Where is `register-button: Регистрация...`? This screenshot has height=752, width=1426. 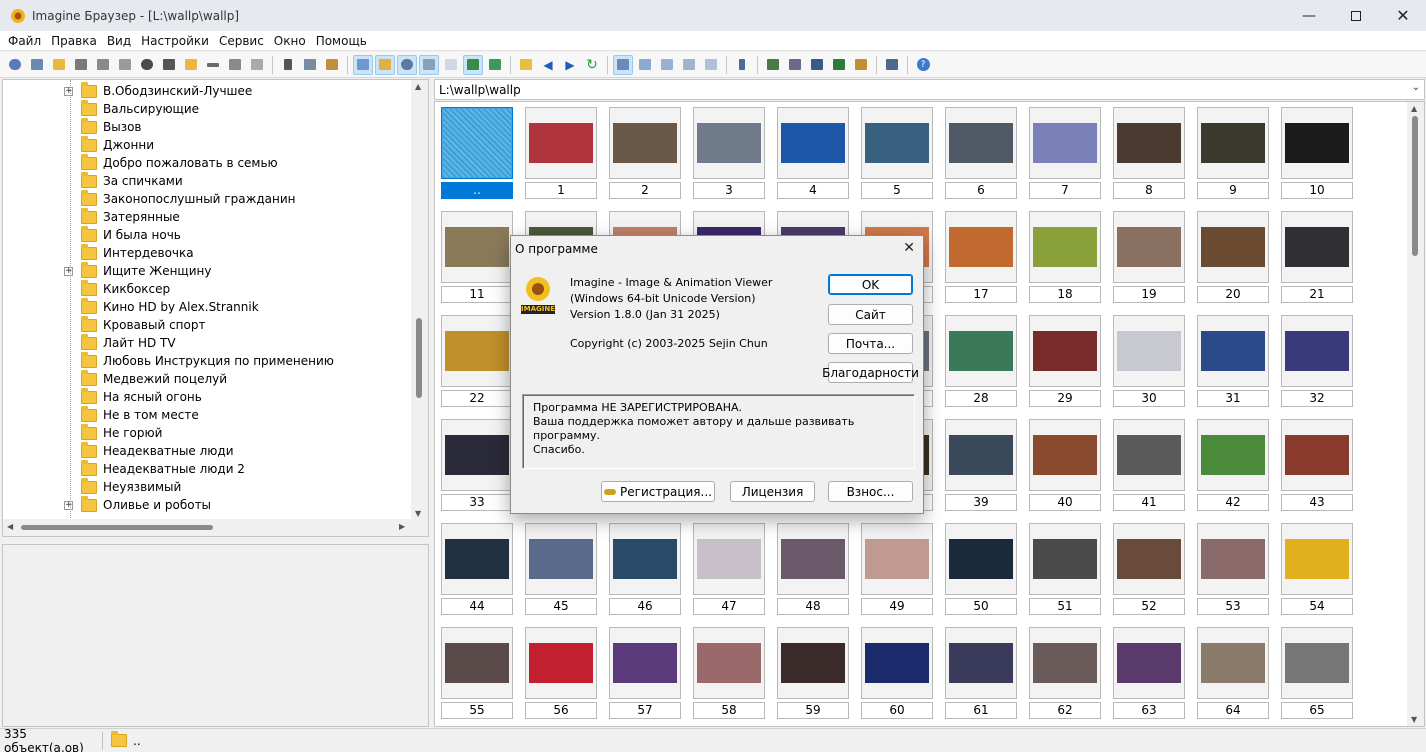
register-button: Регистрация... is located at coordinates (658, 491).